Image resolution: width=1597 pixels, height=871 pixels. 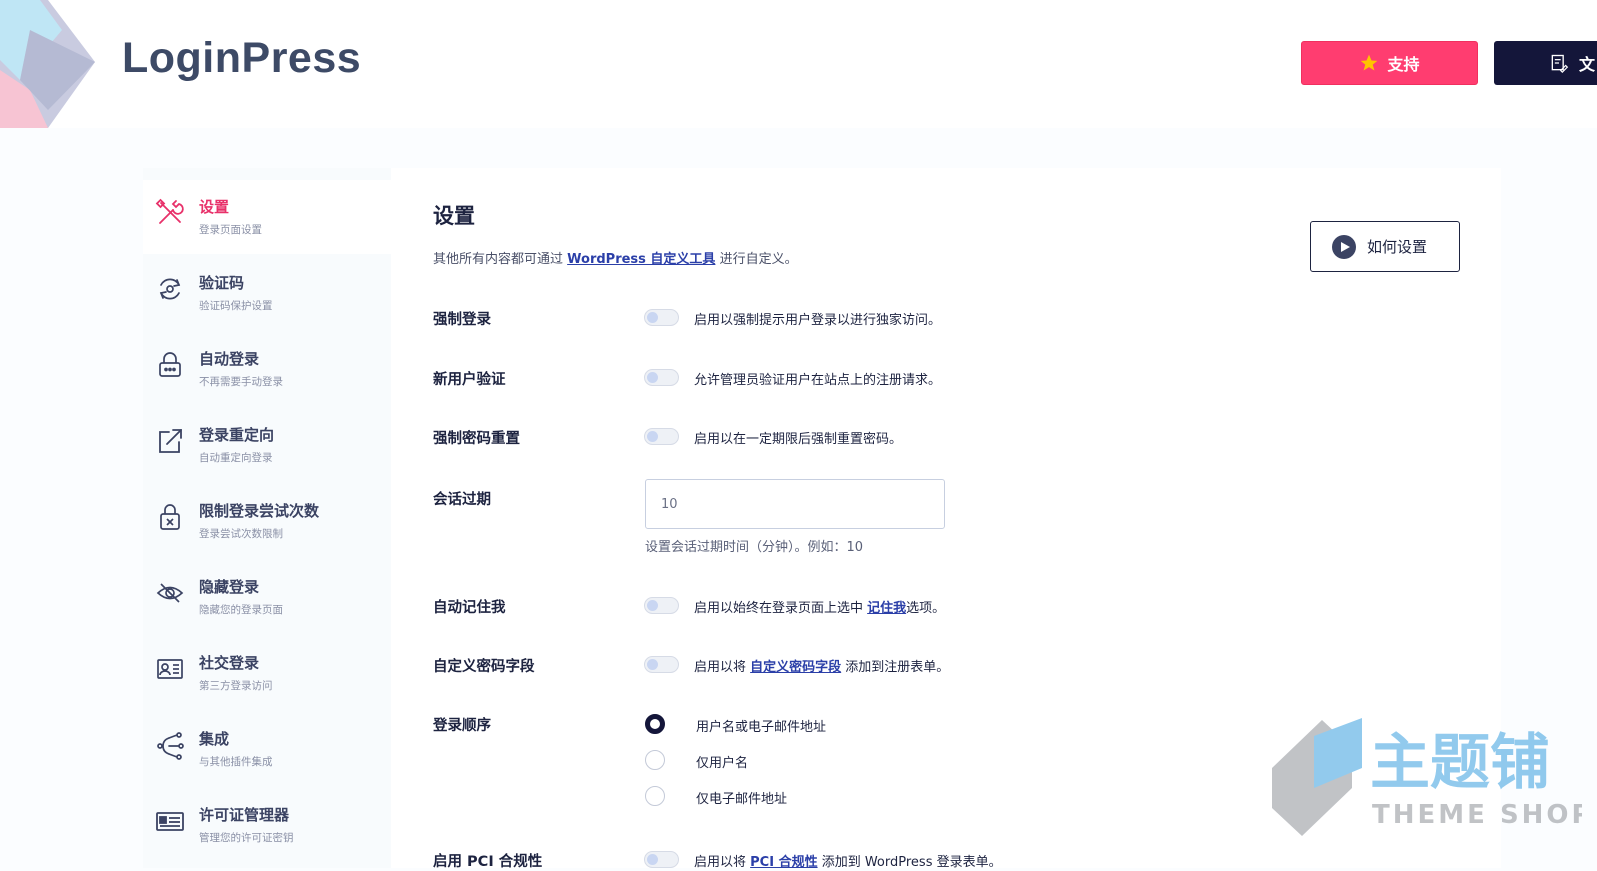 I want to click on auto-remember-label: 自动记住我, so click(x=469, y=608).